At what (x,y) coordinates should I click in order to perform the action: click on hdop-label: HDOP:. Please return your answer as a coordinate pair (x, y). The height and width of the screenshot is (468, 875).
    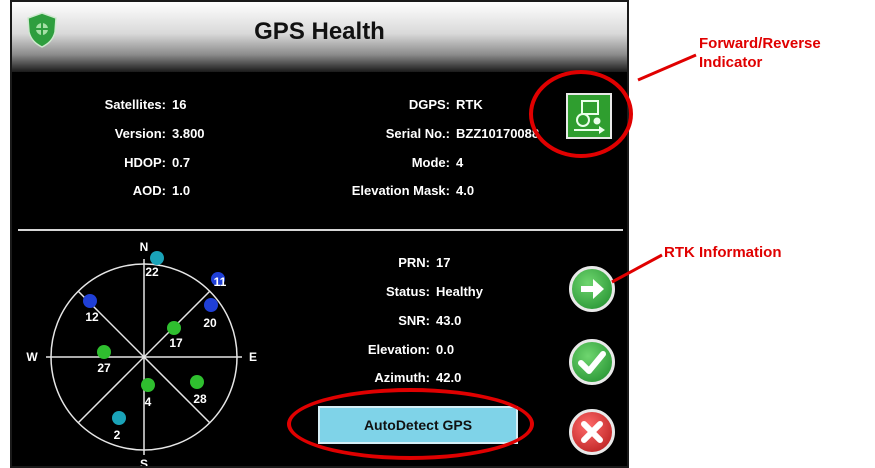
    Looking at the image, I should click on (145, 162).